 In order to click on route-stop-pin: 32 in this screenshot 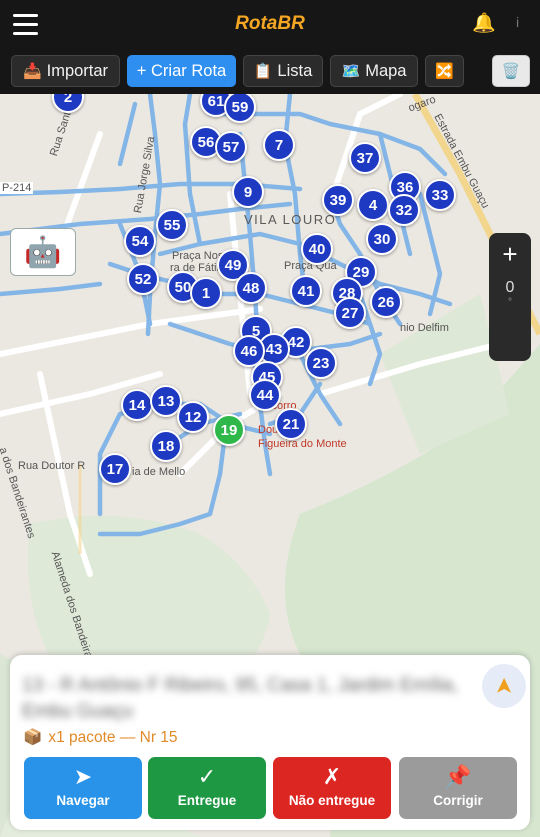, I will do `click(404, 210)`.